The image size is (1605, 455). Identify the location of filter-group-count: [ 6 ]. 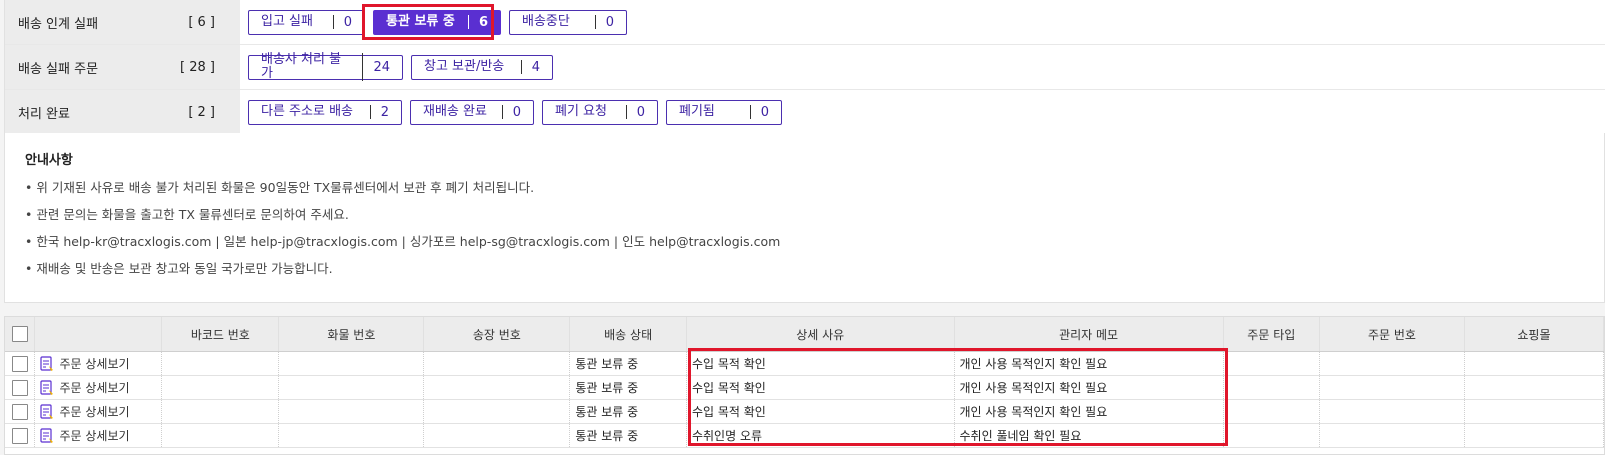
(201, 22).